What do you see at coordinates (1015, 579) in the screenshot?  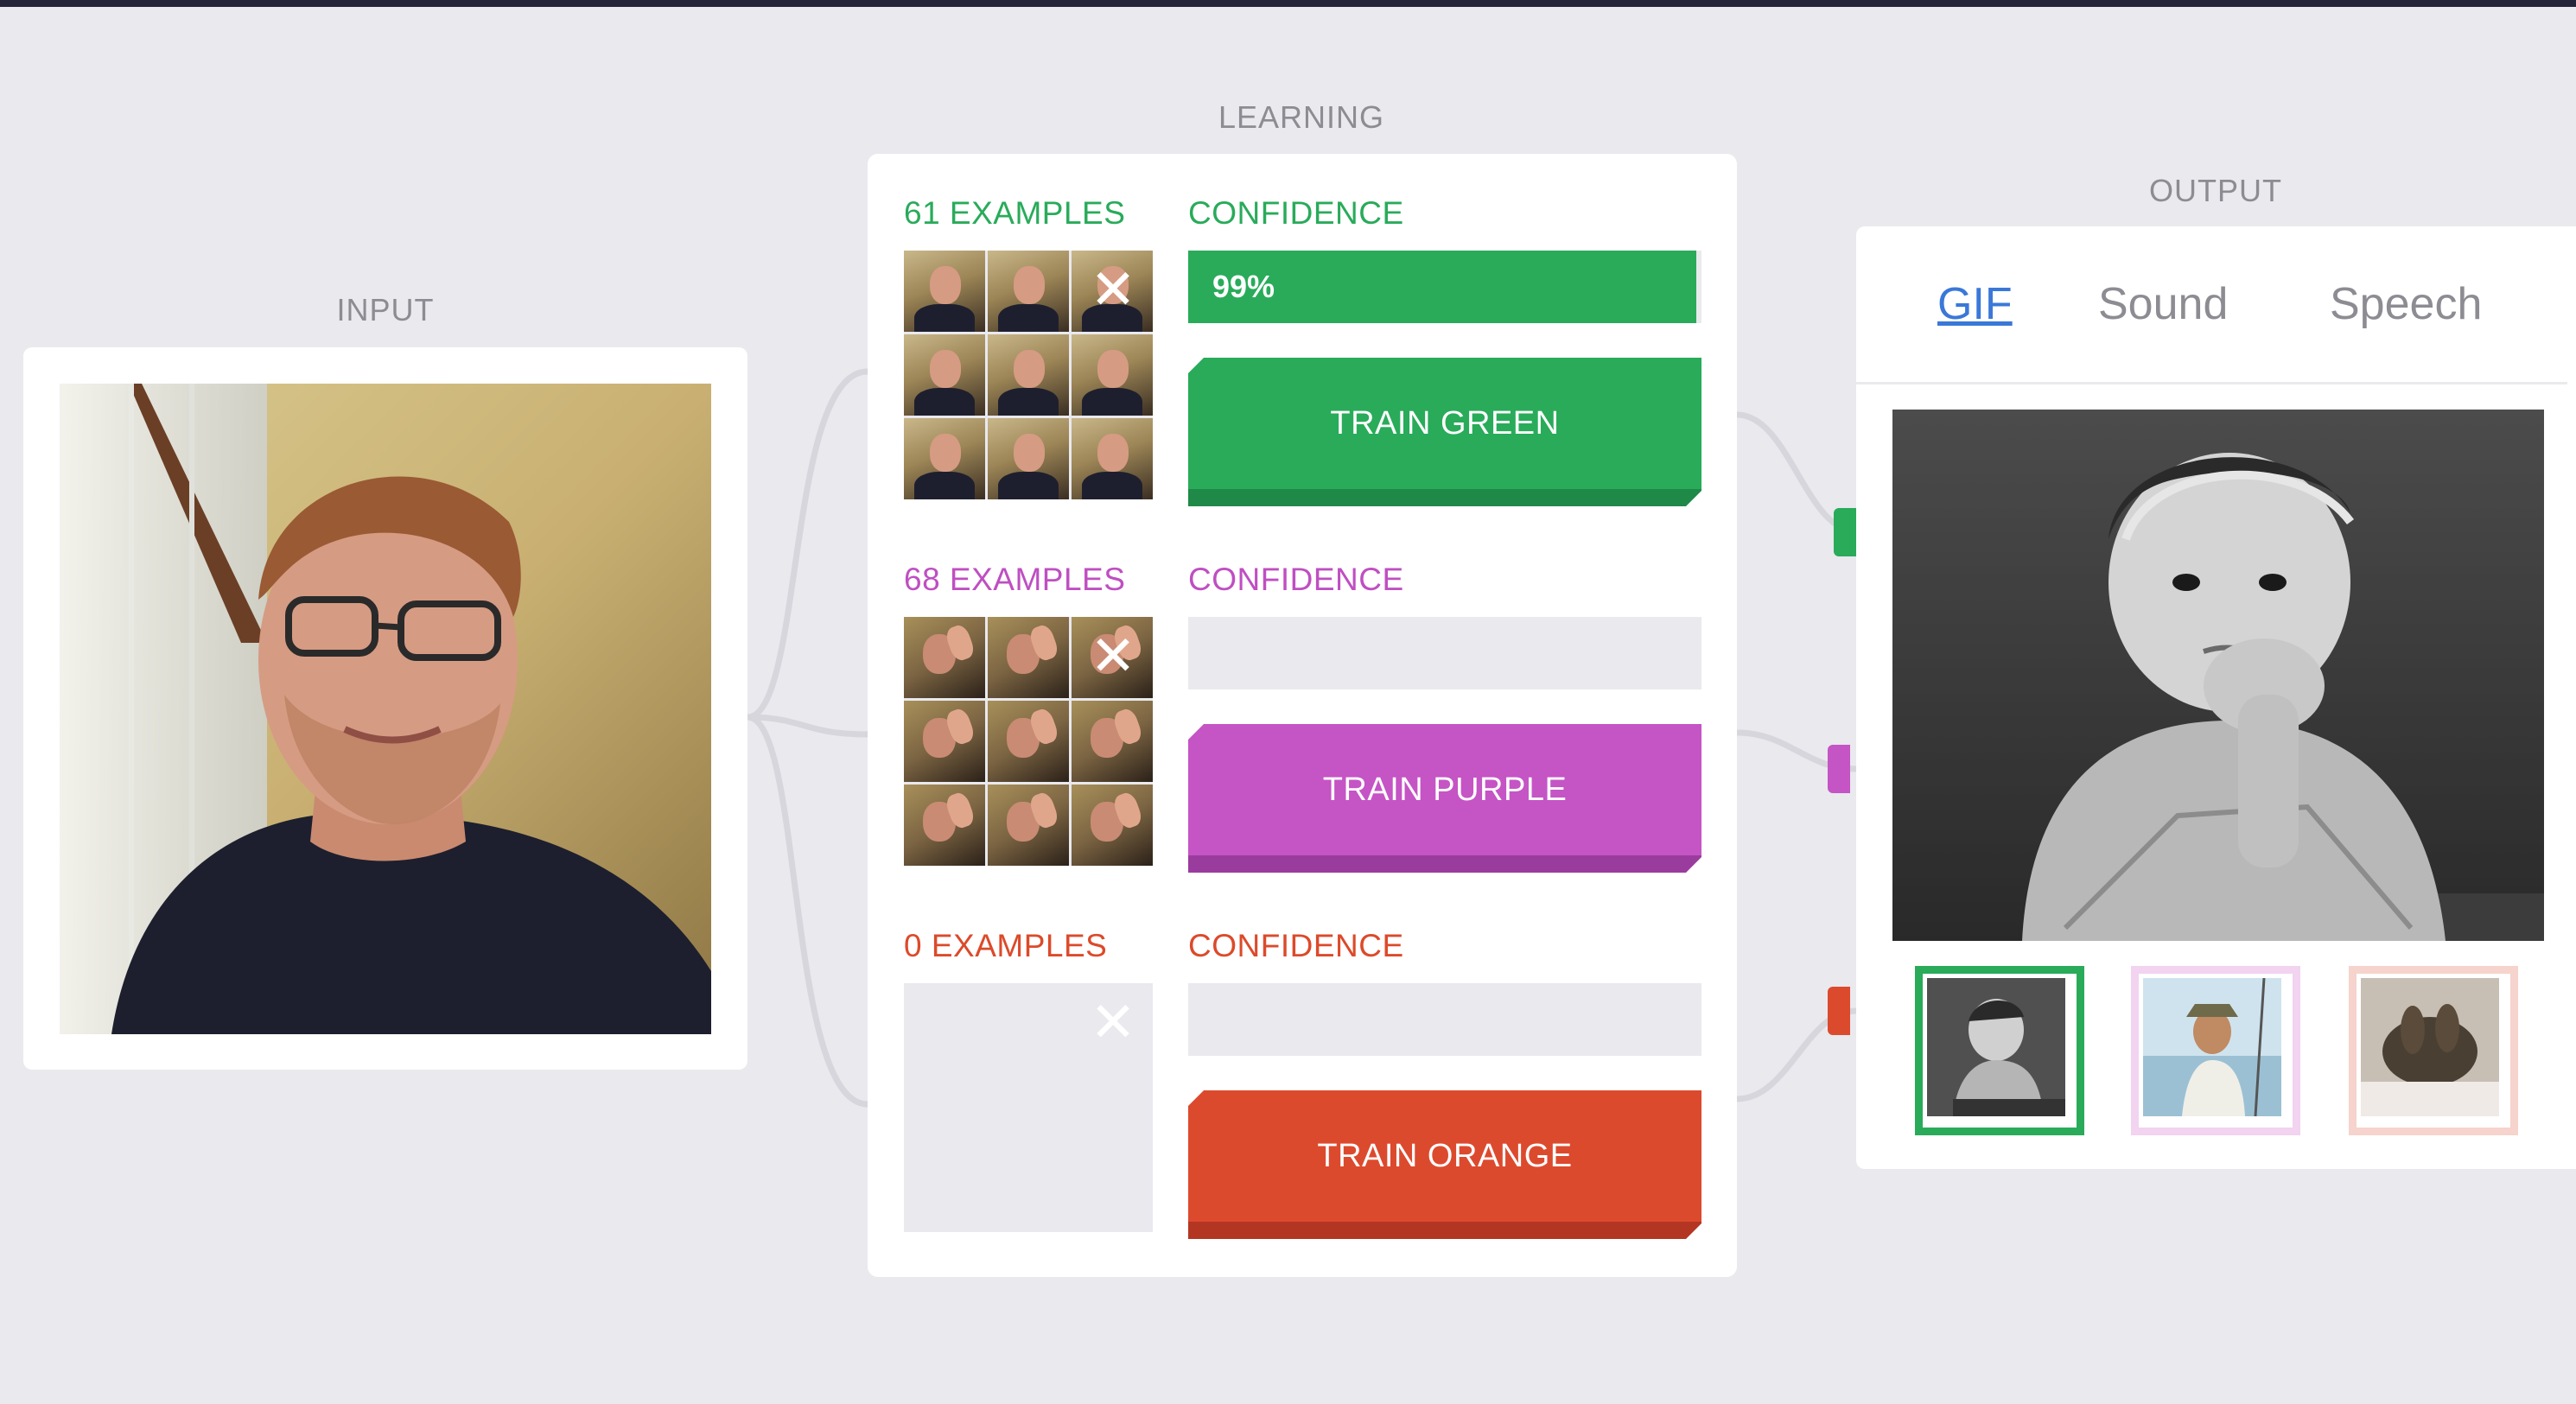 I see `examples-count-purple: 68 EXAMPLES` at bounding box center [1015, 579].